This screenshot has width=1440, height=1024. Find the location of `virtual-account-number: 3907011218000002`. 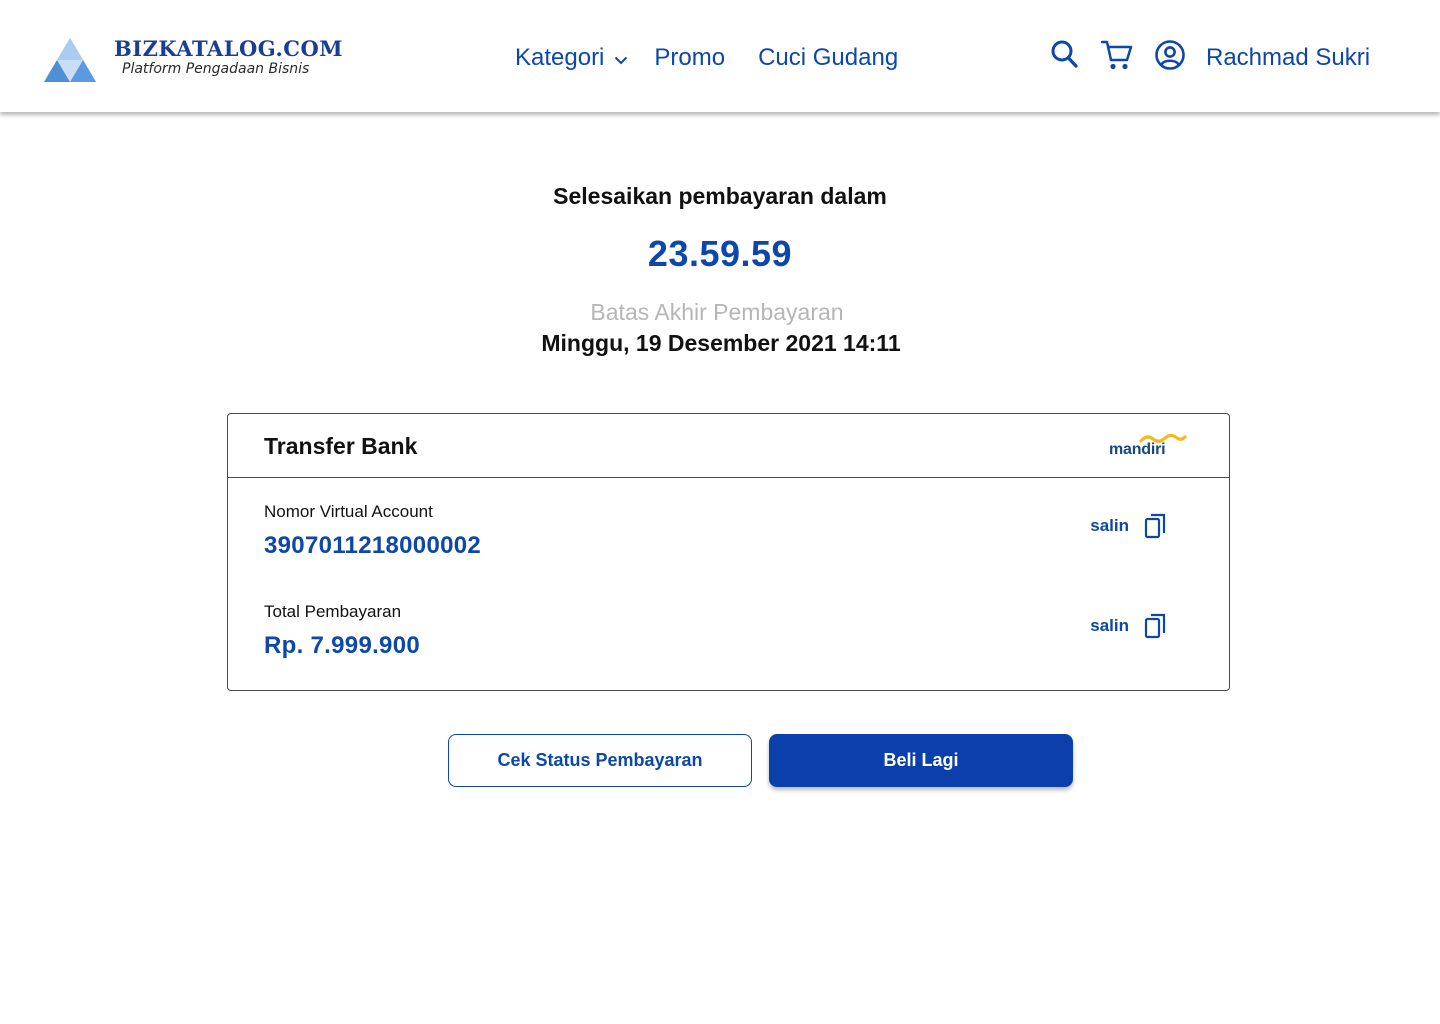

virtual-account-number: 3907011218000002 is located at coordinates (373, 545).